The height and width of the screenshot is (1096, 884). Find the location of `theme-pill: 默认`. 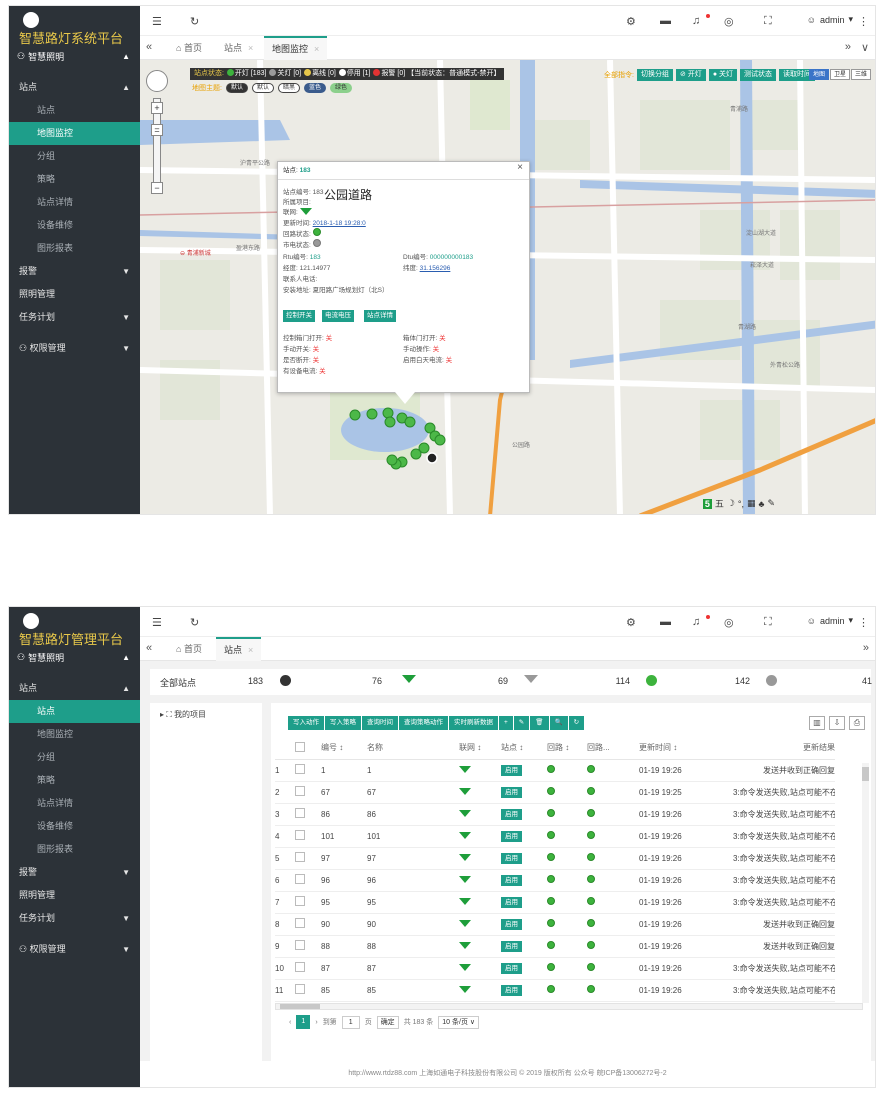

theme-pill: 默认 is located at coordinates (262, 88).